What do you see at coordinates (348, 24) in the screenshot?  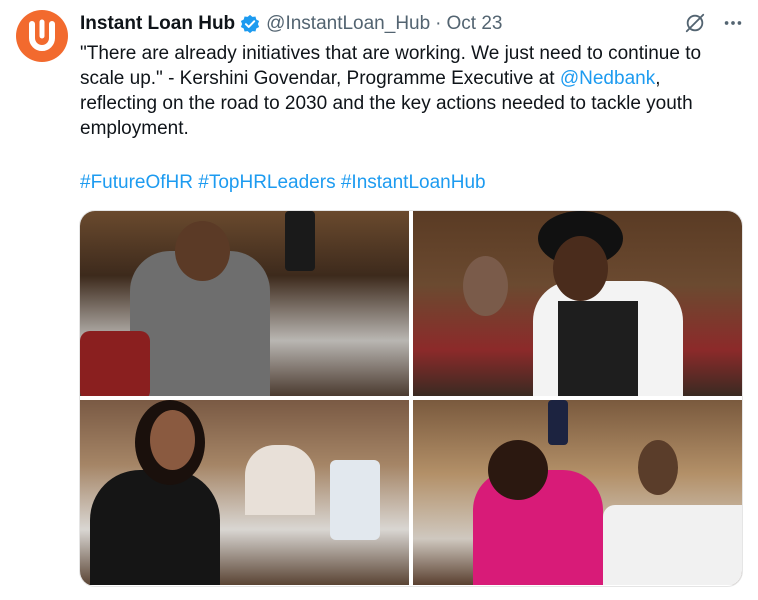 I see `author-handle: @InstantLoan_Hub` at bounding box center [348, 24].